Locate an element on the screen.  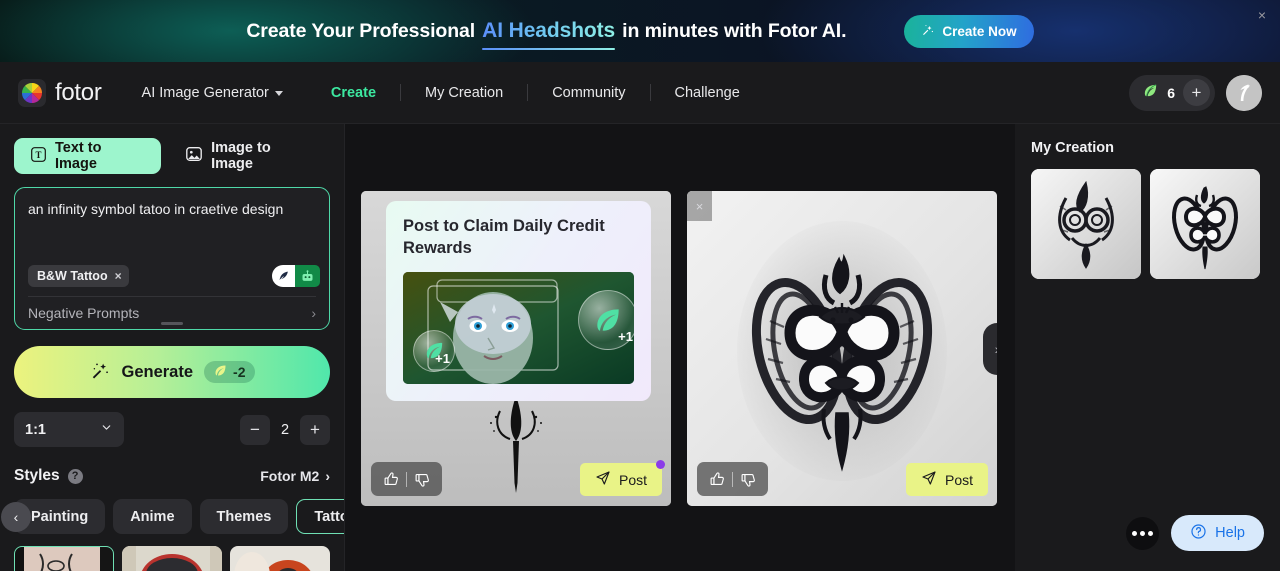
promo-close-icon: × is located at coordinates (1262, 15).